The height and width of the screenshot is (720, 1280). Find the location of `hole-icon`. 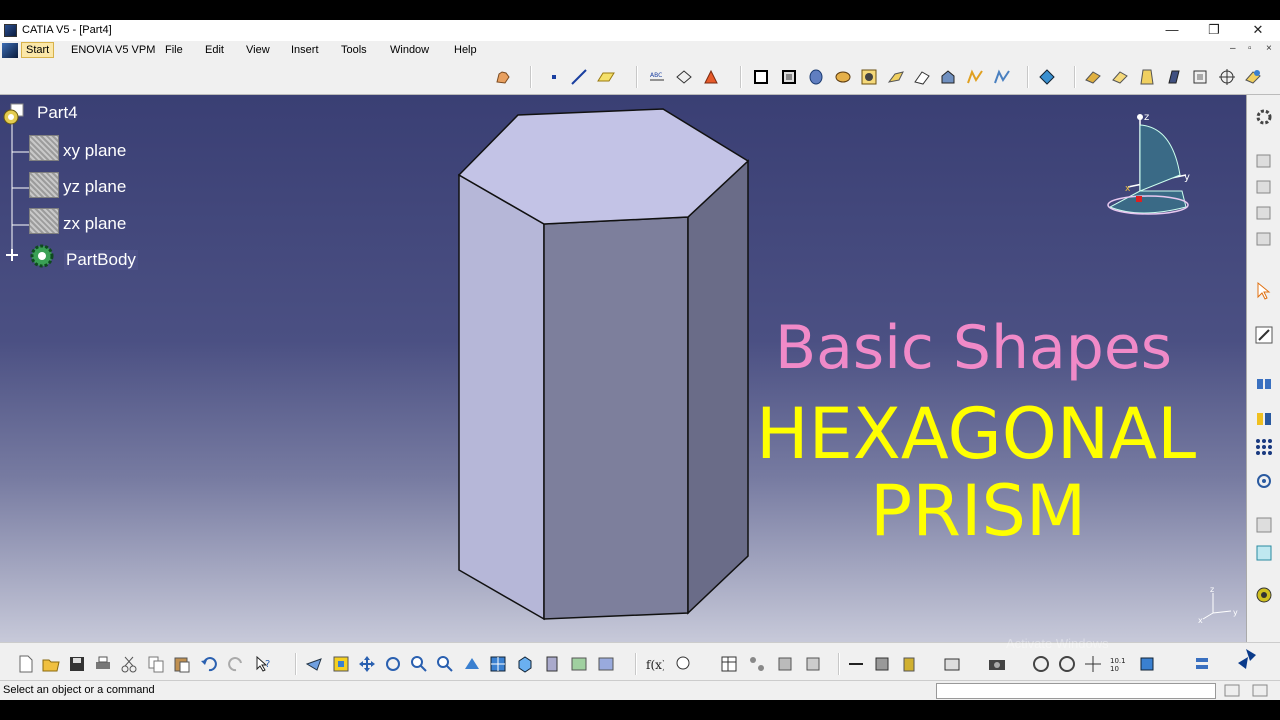

hole-icon is located at coordinates (869, 77).